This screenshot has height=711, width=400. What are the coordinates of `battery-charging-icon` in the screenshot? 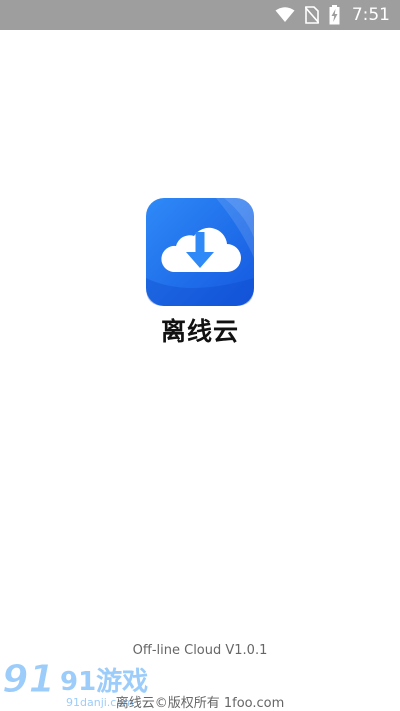 It's located at (334, 15).